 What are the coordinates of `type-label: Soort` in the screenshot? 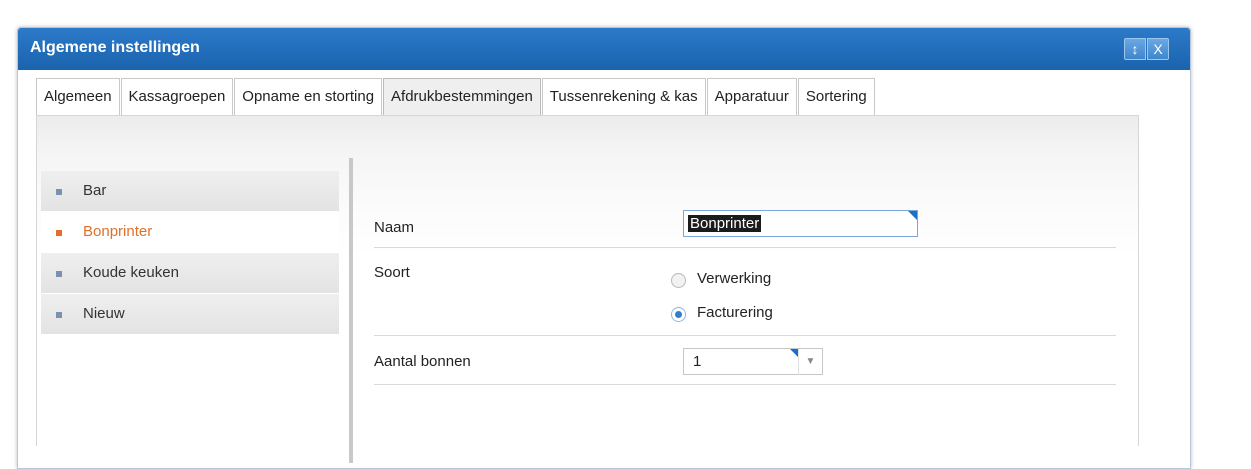 It's located at (392, 272).